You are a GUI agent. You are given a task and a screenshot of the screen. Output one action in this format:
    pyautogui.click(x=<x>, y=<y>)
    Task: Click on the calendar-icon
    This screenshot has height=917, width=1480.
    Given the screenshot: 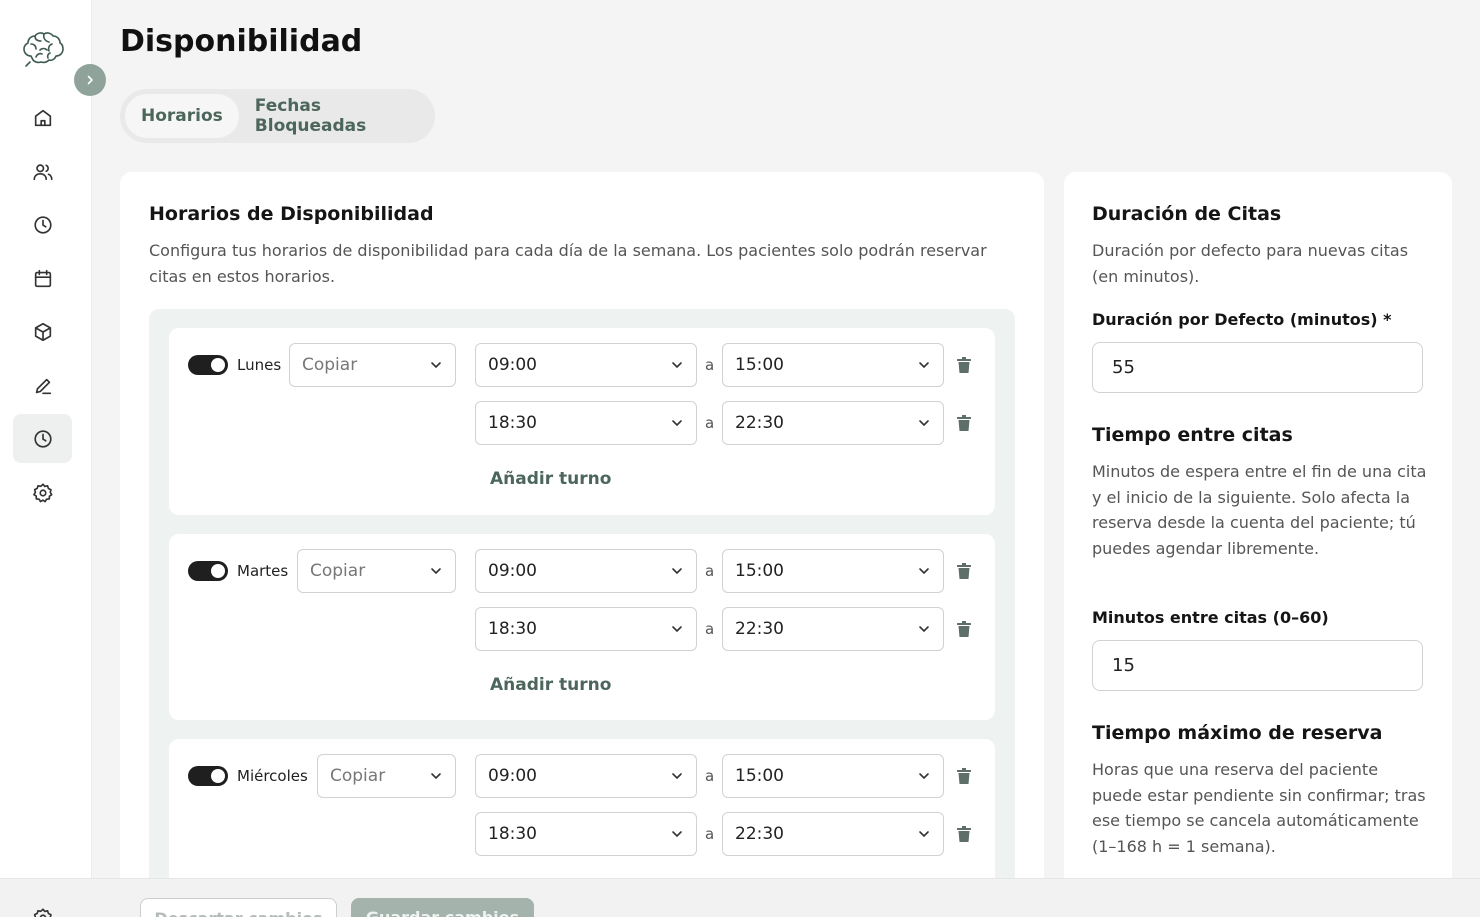 What is the action you would take?
    pyautogui.click(x=42, y=278)
    